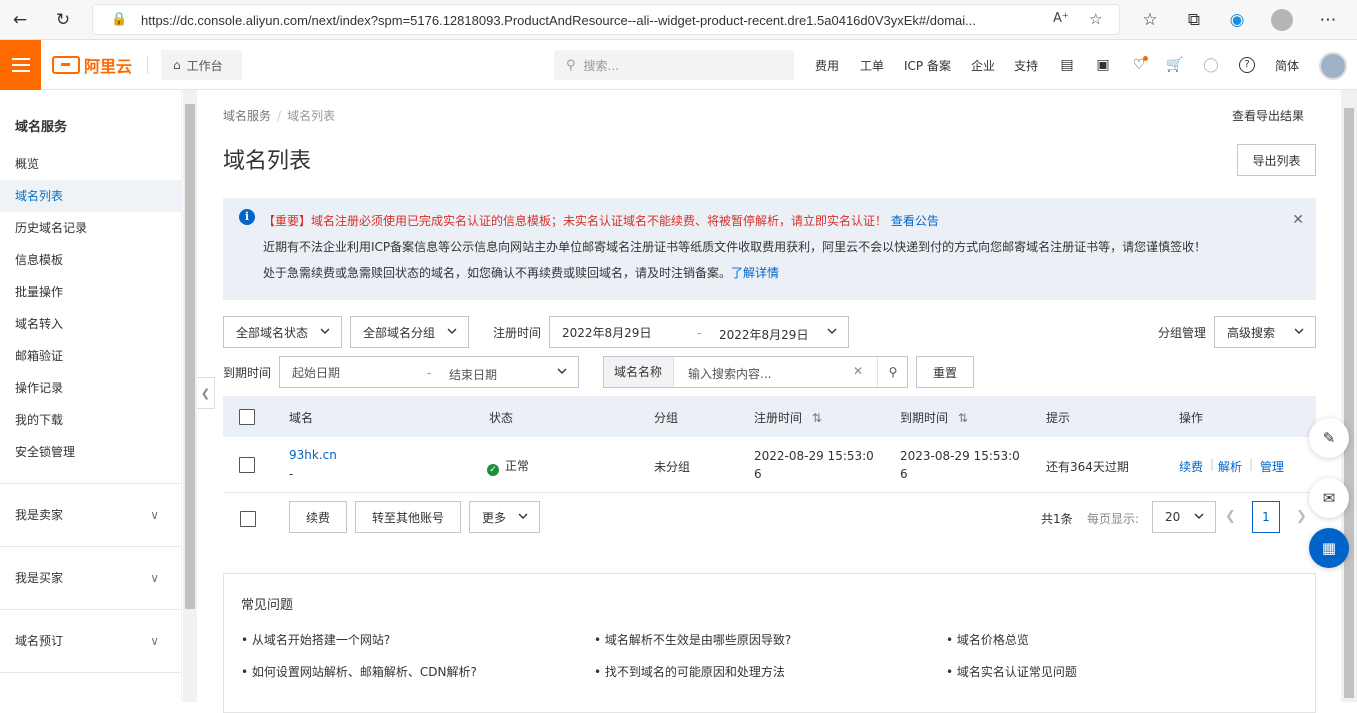  Describe the element at coordinates (1282, 20) in the screenshot. I see `profile-icon` at that location.